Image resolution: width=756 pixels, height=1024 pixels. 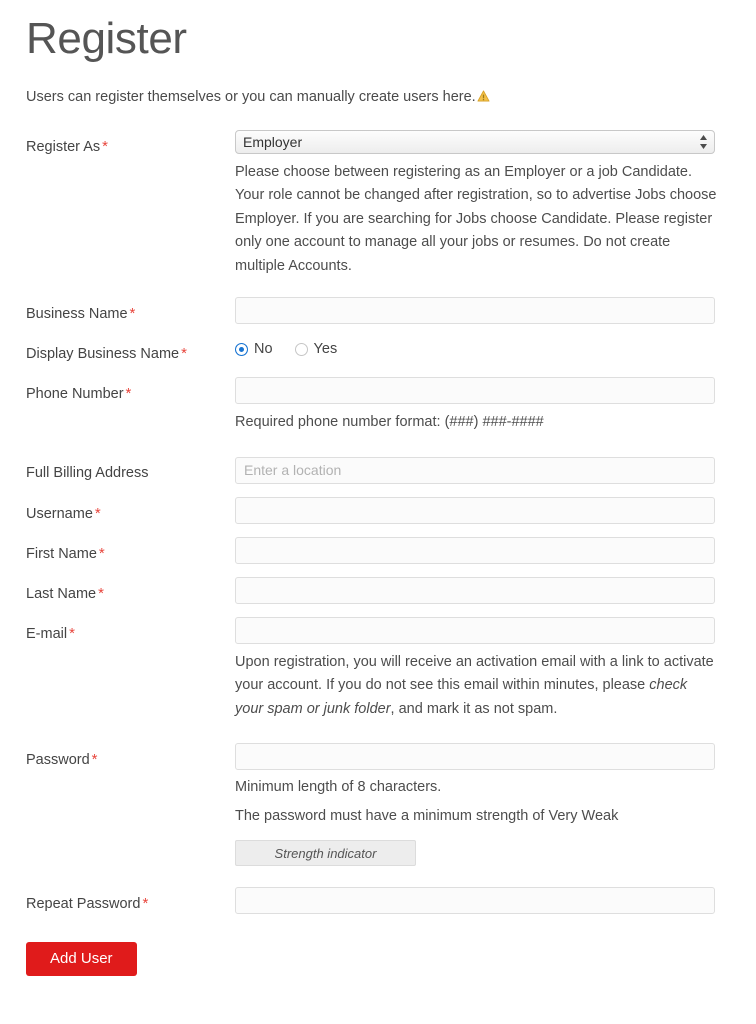 I want to click on radio-display-business-name-yes: Yes, so click(x=316, y=349).